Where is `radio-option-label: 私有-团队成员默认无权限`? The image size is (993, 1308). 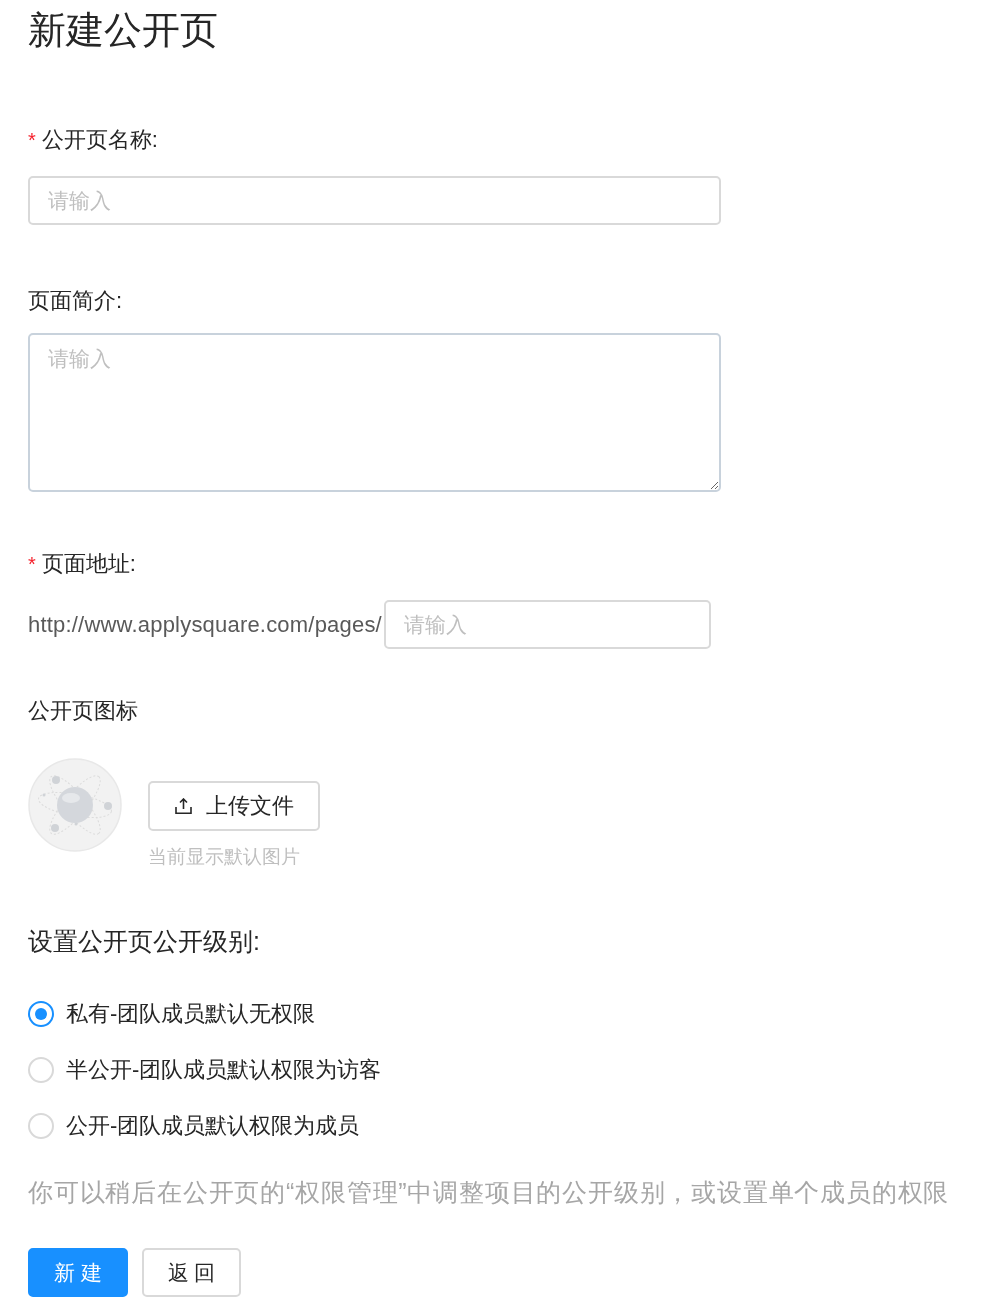
radio-option-label: 私有-团队成员默认无权限 is located at coordinates (191, 1014).